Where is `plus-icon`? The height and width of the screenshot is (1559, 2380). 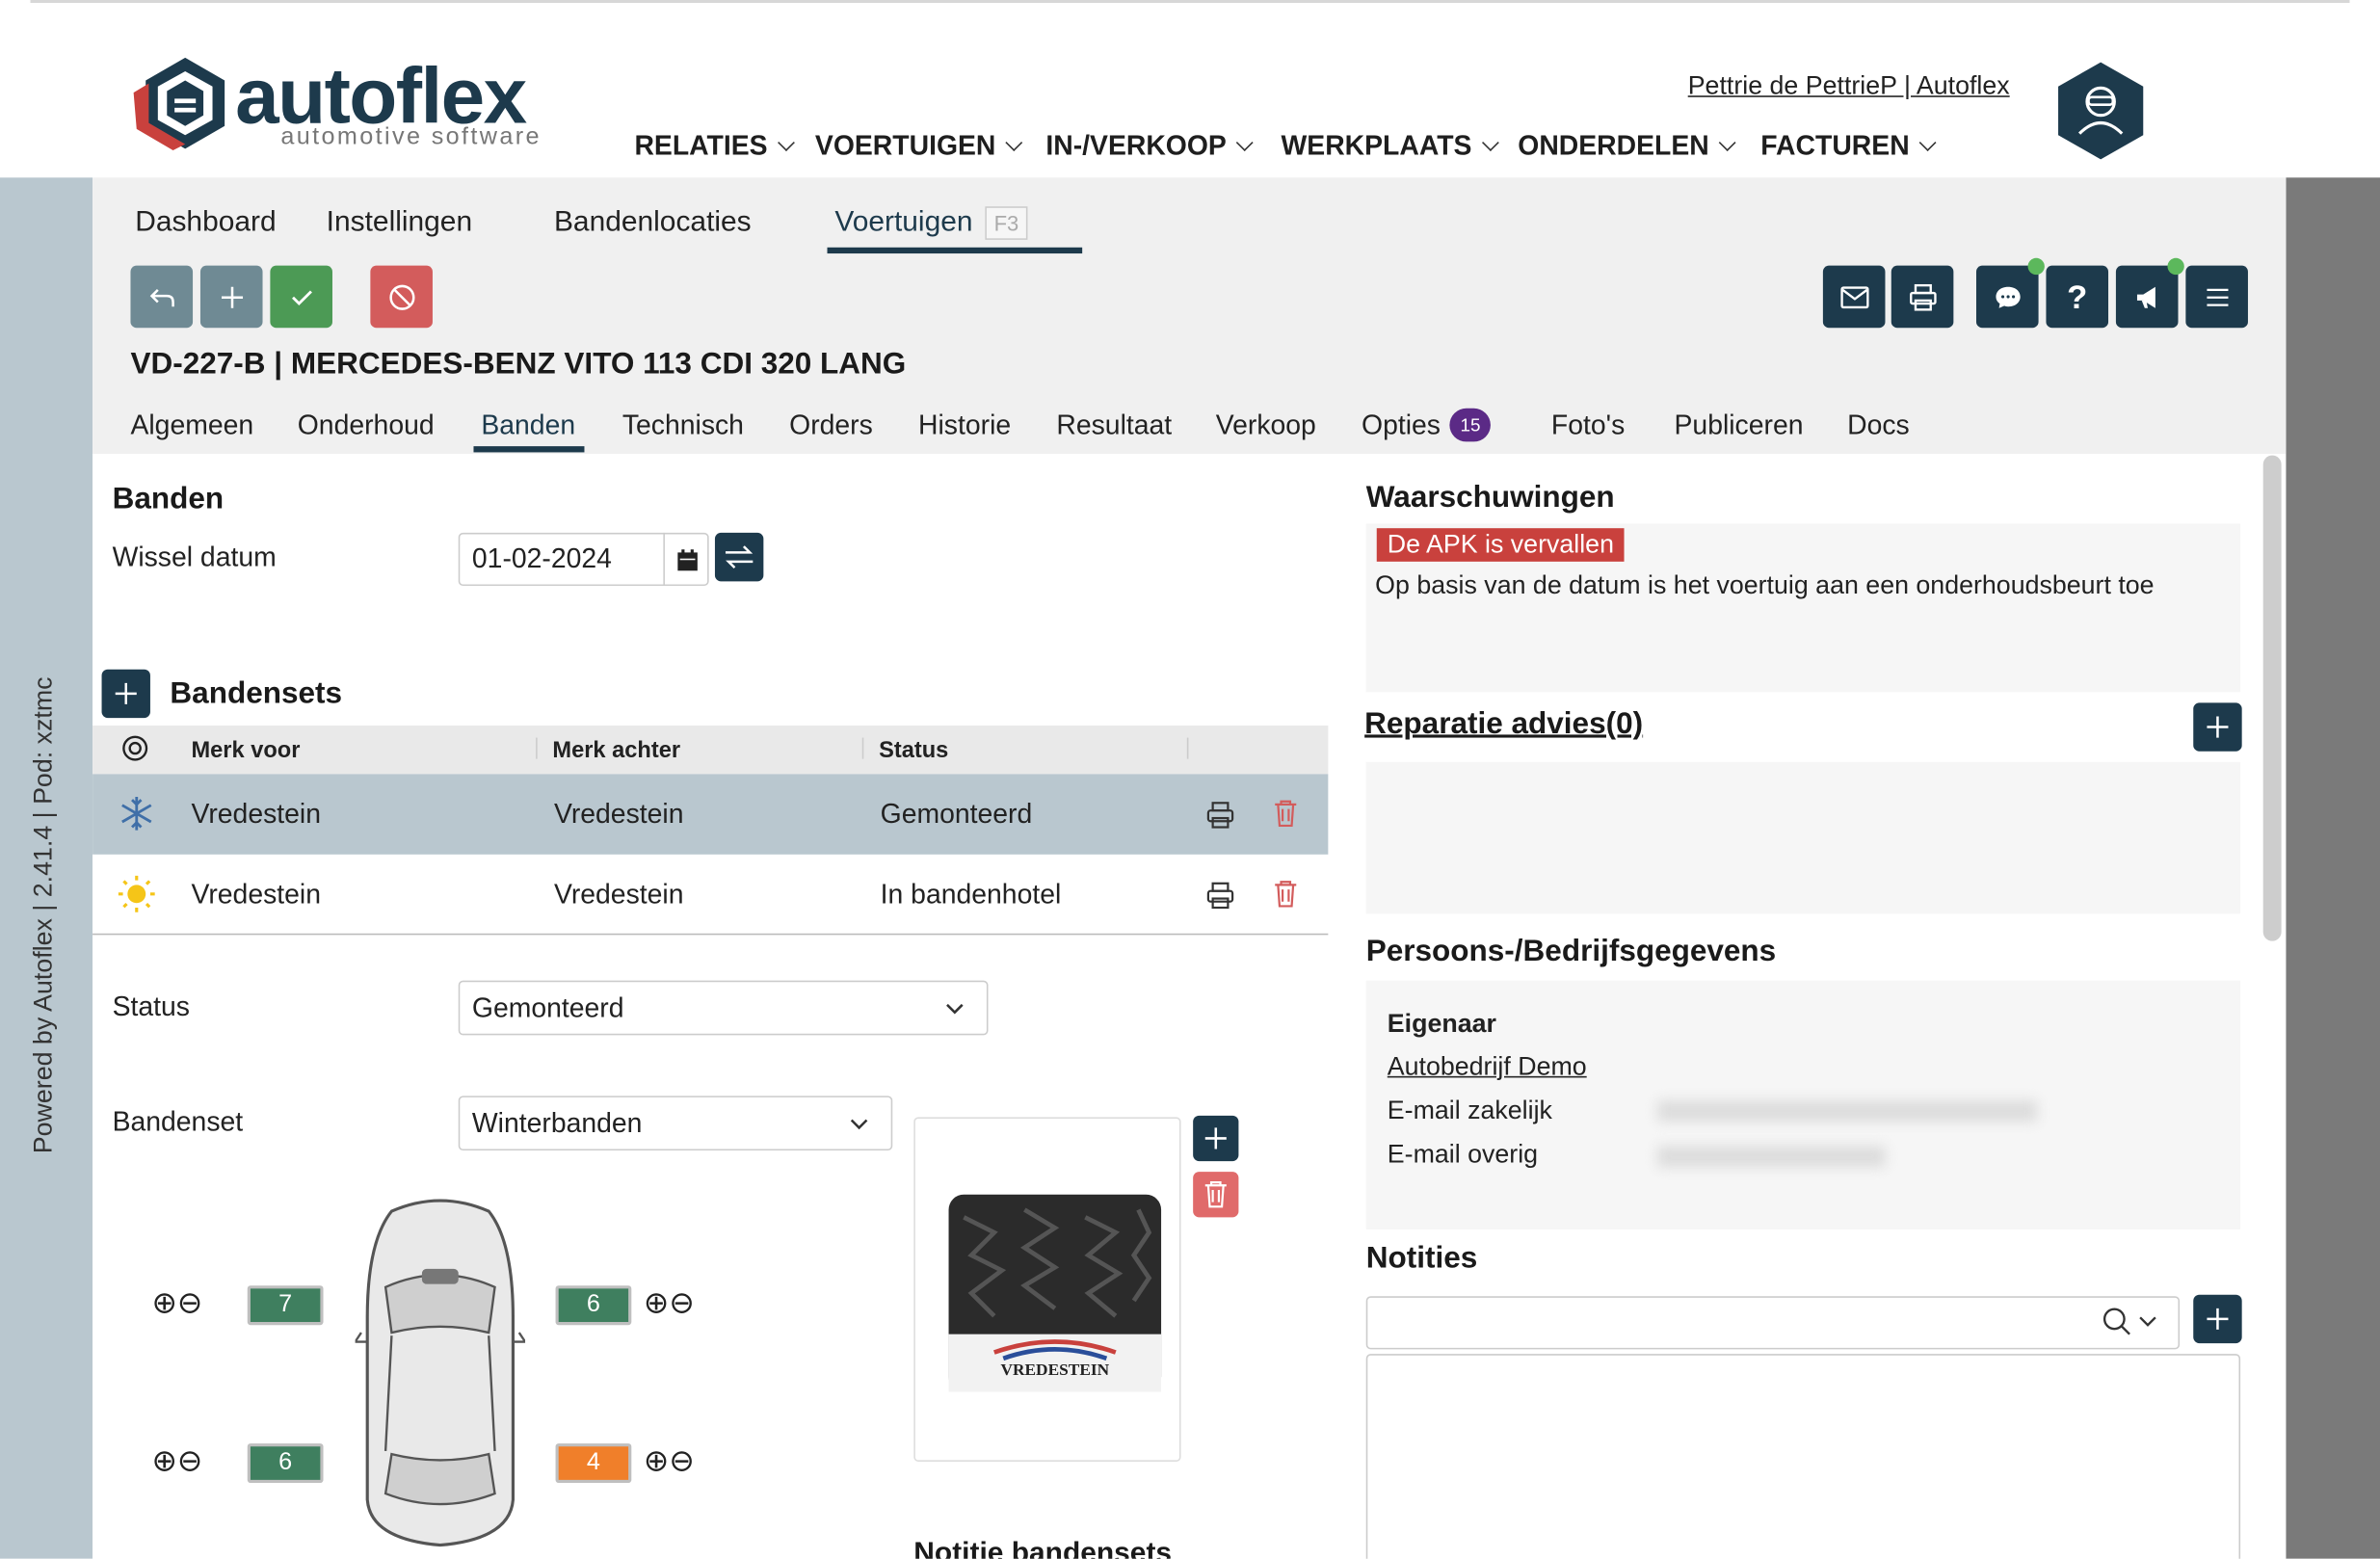 plus-icon is located at coordinates (1215, 1138).